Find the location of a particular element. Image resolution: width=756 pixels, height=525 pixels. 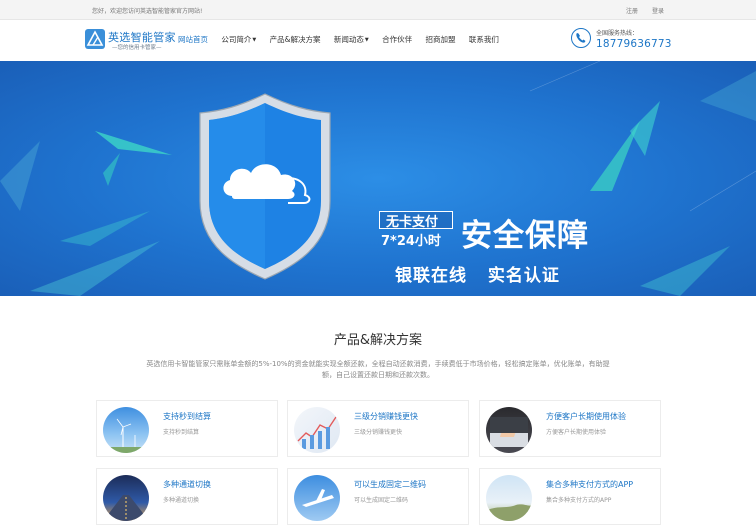

chart-analysis-image is located at coordinates (317, 430).